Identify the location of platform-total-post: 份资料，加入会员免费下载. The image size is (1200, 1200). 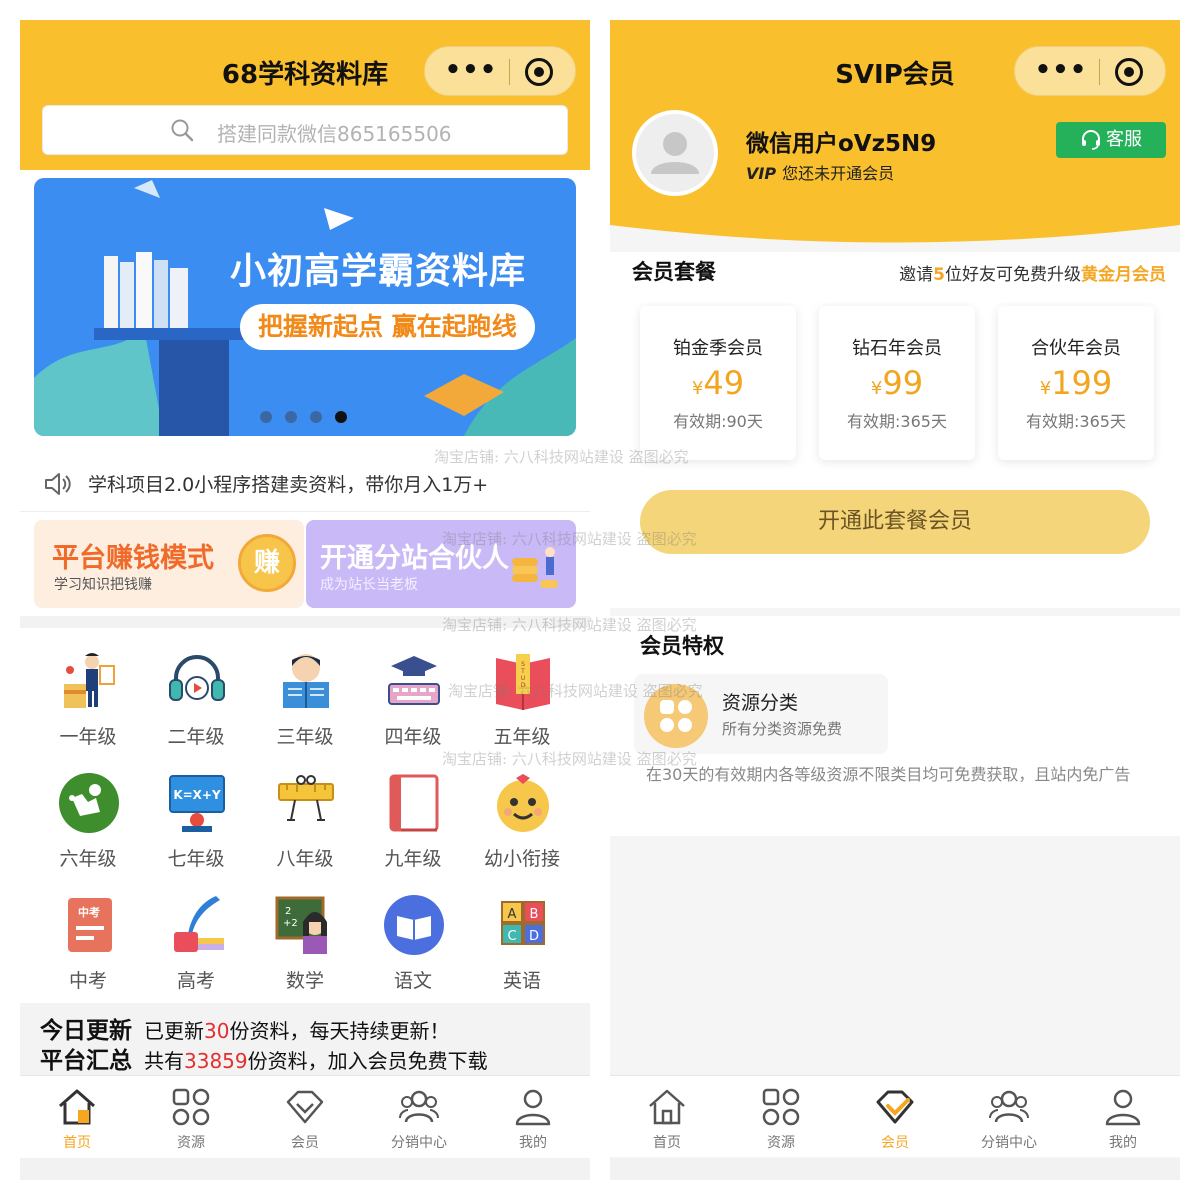
(367, 1061).